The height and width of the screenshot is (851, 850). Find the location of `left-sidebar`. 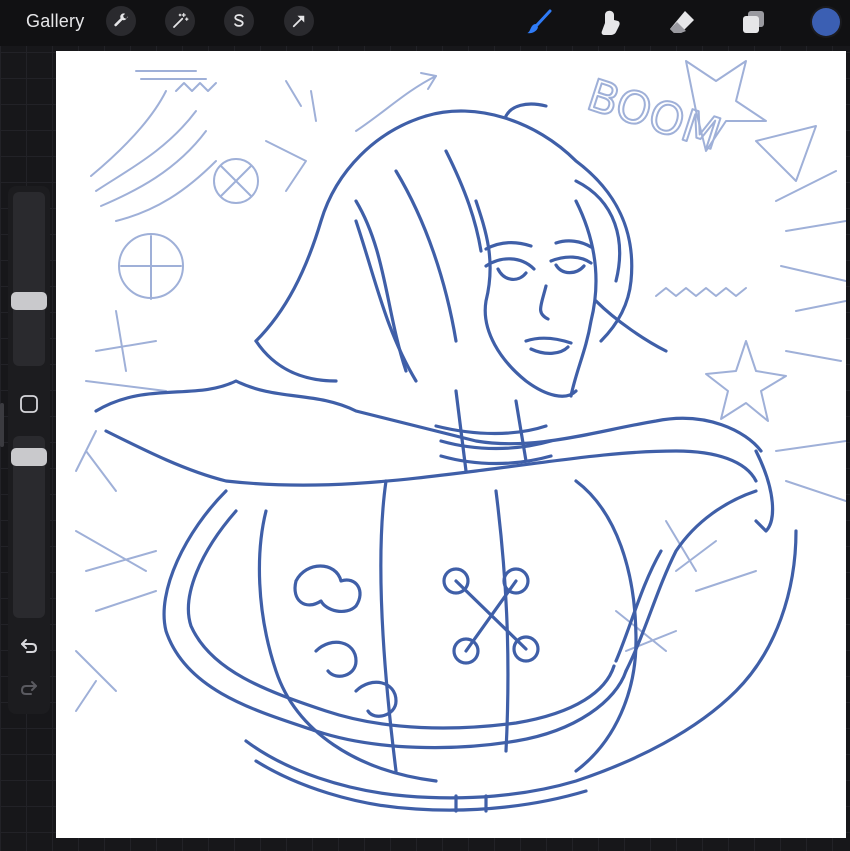

left-sidebar is located at coordinates (29, 450).